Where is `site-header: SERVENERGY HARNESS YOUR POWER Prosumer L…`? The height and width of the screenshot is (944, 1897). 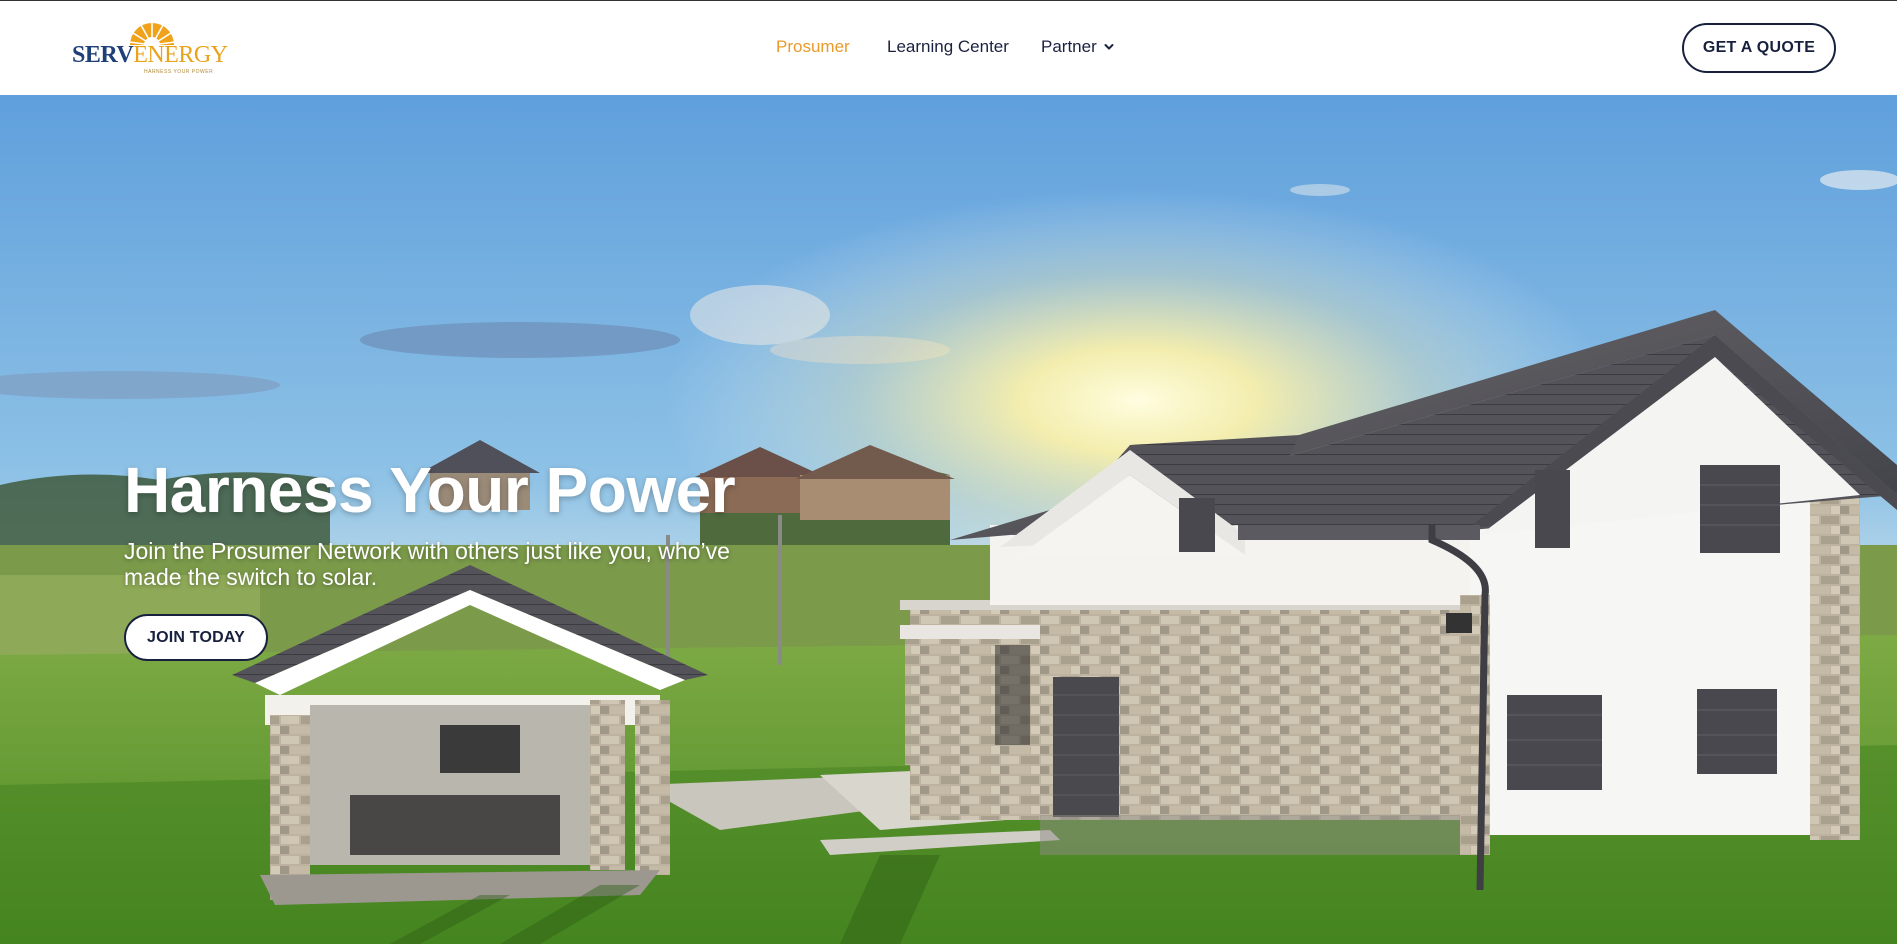 site-header: SERVENERGY HARNESS YOUR POWER Prosumer L… is located at coordinates (948, 48).